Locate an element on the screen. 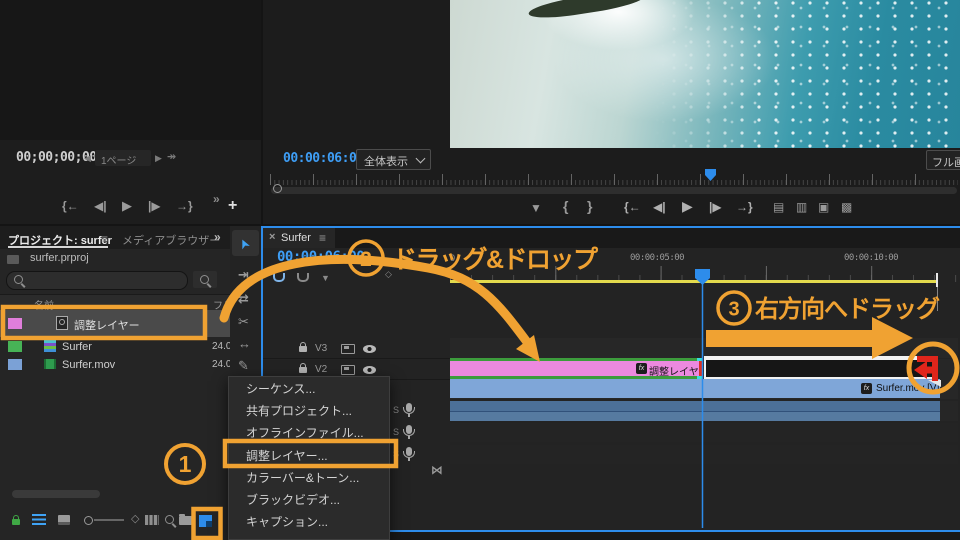 The image size is (960, 540). project-writable-lock-icon is located at coordinates (16, 520).